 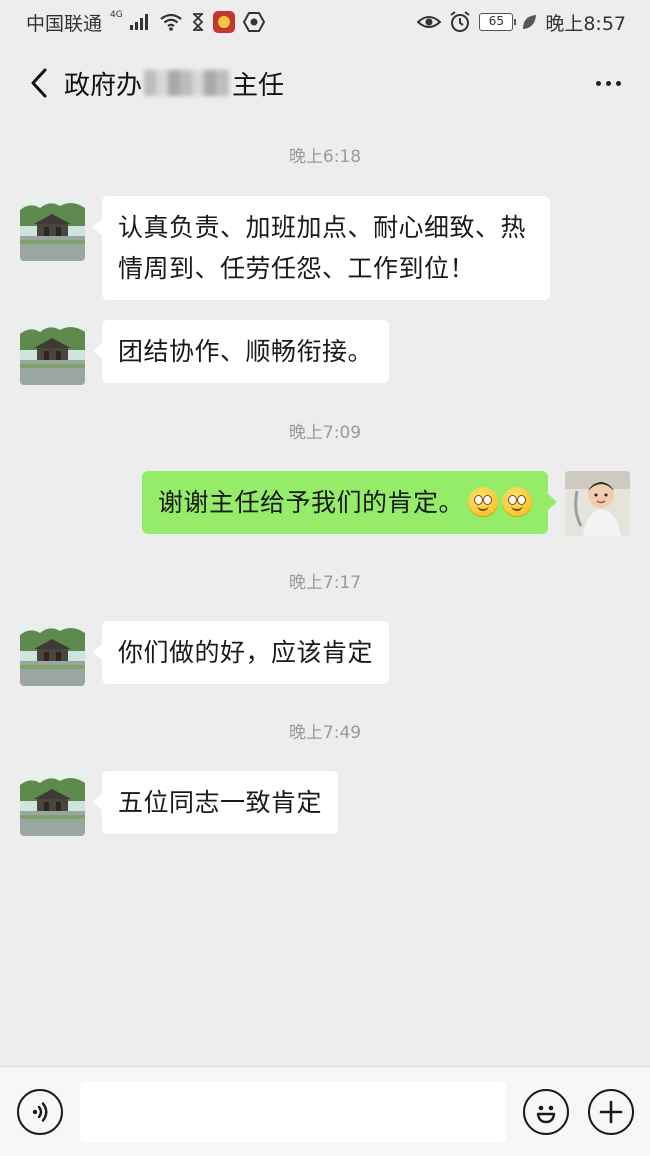 I want to click on alarm-icon, so click(x=460, y=22).